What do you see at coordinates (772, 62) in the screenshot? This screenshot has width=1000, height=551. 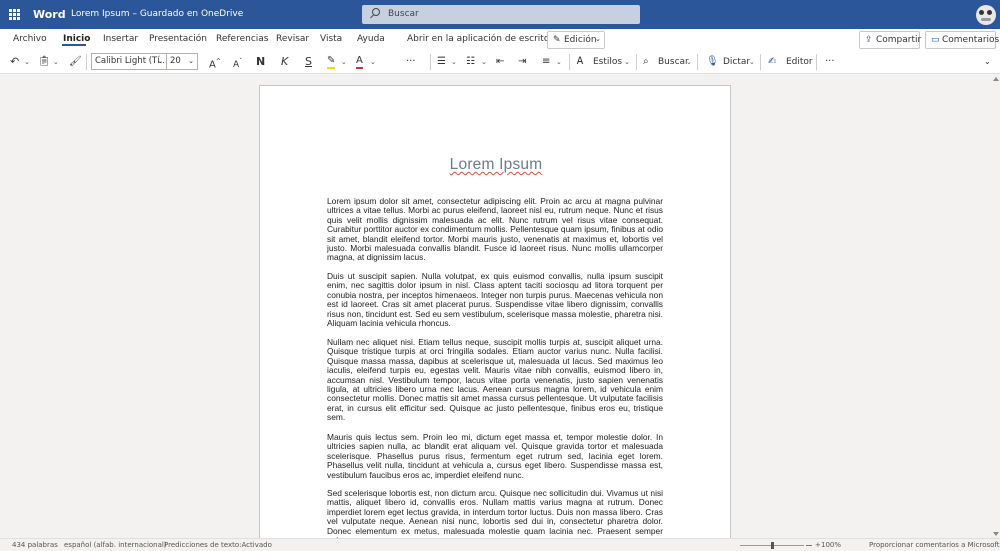 I see `editor-icon: ✍︎` at bounding box center [772, 62].